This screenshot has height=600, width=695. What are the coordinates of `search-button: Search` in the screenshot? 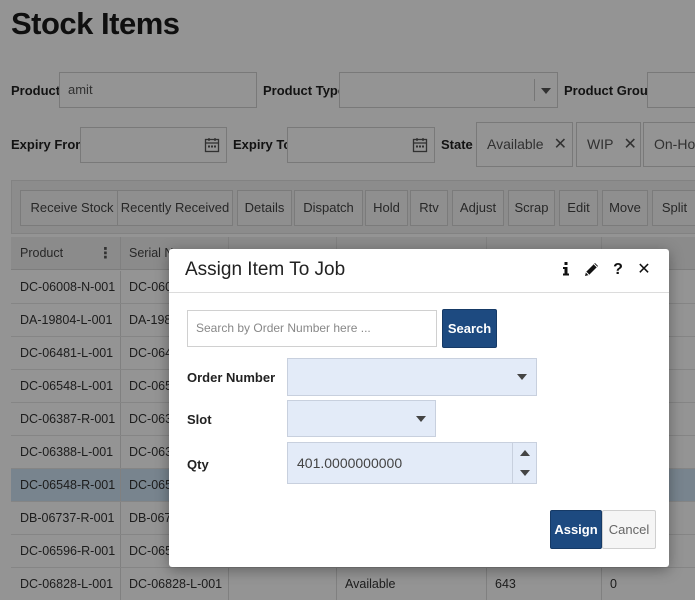 It's located at (469, 328).